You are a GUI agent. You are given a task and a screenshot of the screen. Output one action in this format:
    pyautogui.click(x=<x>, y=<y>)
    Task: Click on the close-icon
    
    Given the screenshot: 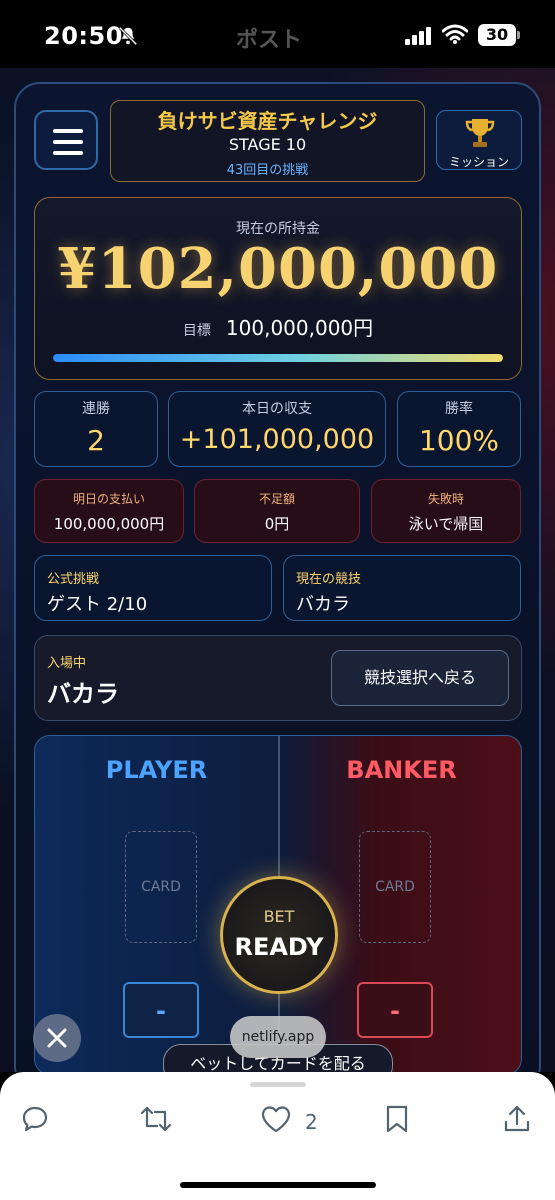 What is the action you would take?
    pyautogui.click(x=57, y=1038)
    